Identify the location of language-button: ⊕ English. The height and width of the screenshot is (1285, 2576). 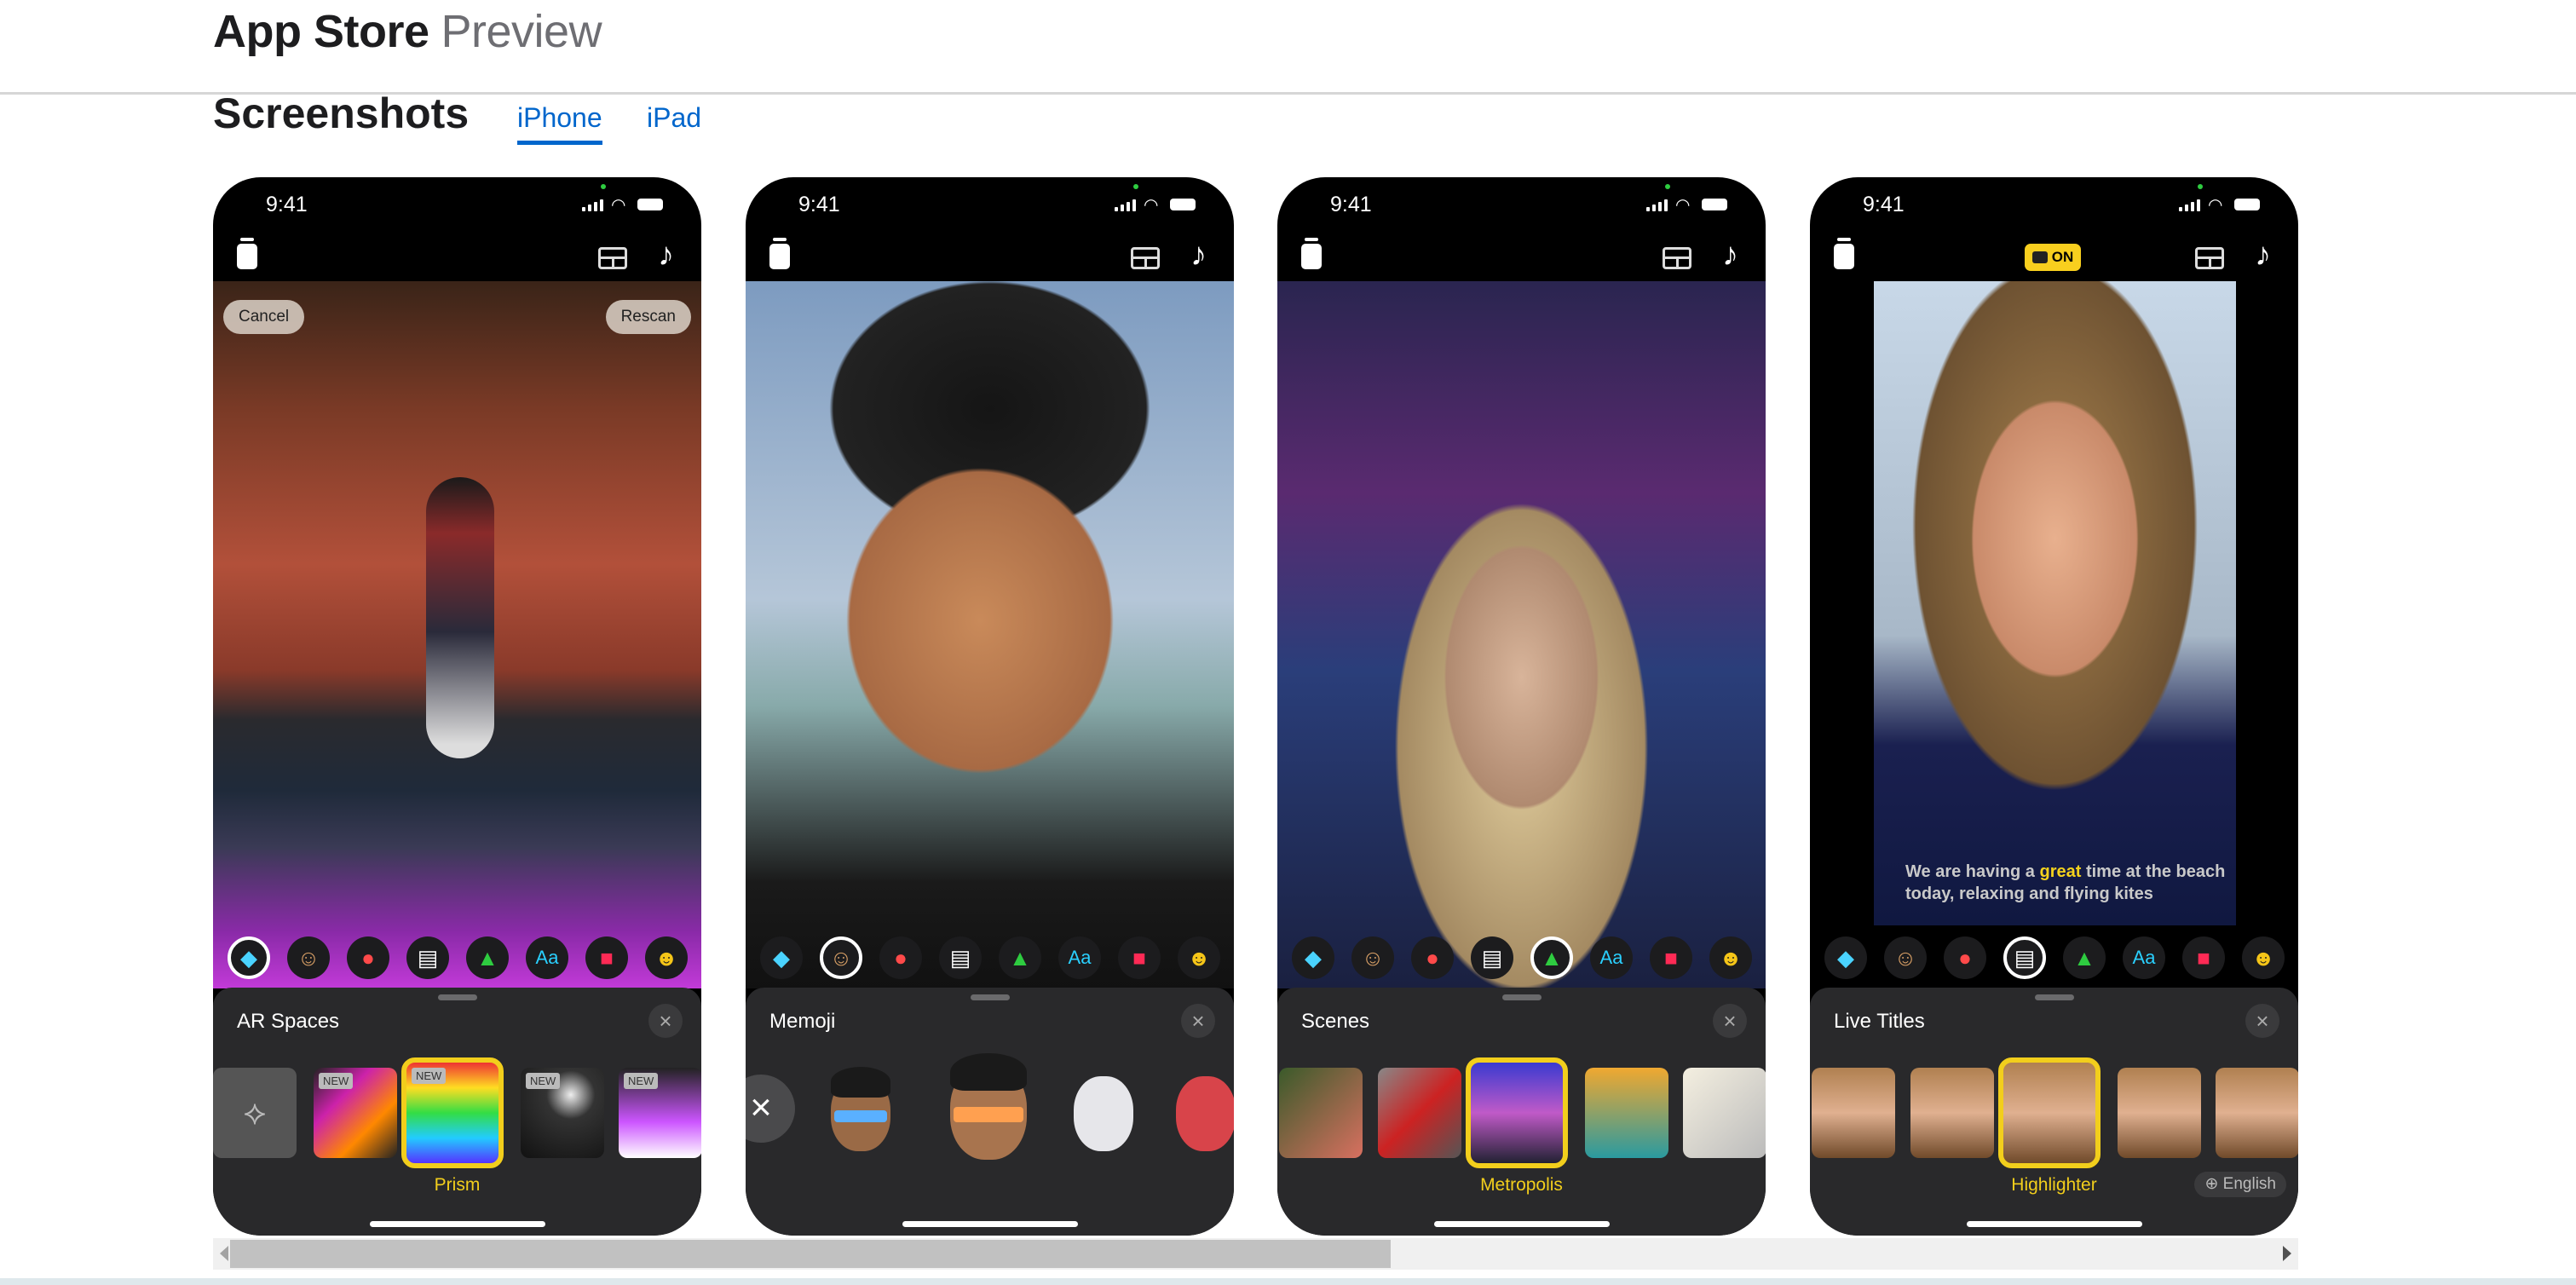
(2240, 1184).